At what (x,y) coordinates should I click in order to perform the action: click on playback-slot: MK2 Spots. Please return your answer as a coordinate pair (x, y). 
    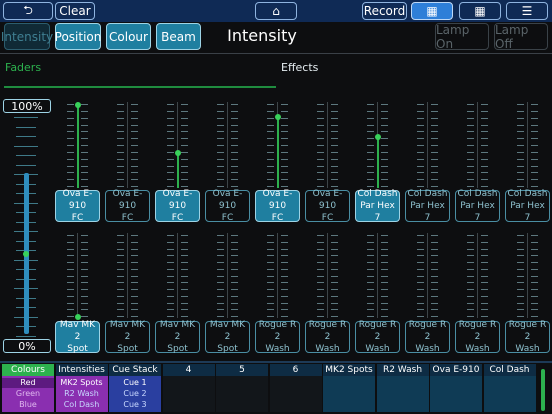
    Looking at the image, I should click on (349, 388).